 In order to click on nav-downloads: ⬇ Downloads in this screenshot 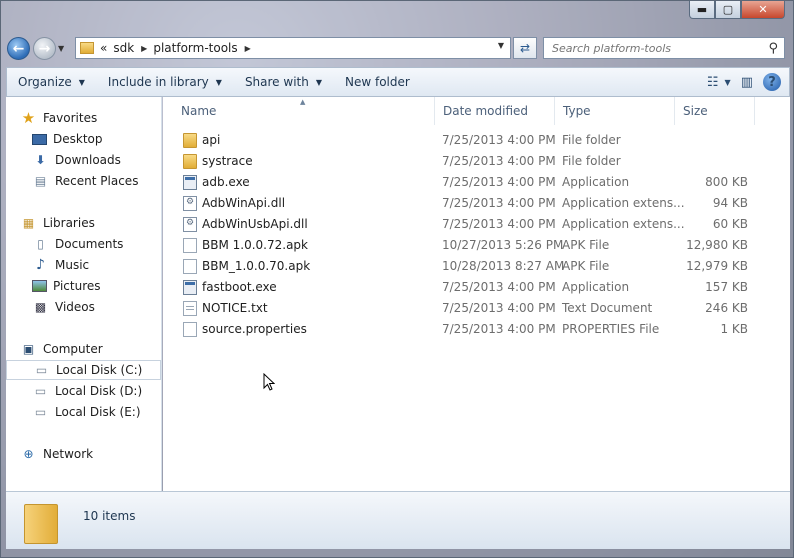, I will do `click(76, 160)`.